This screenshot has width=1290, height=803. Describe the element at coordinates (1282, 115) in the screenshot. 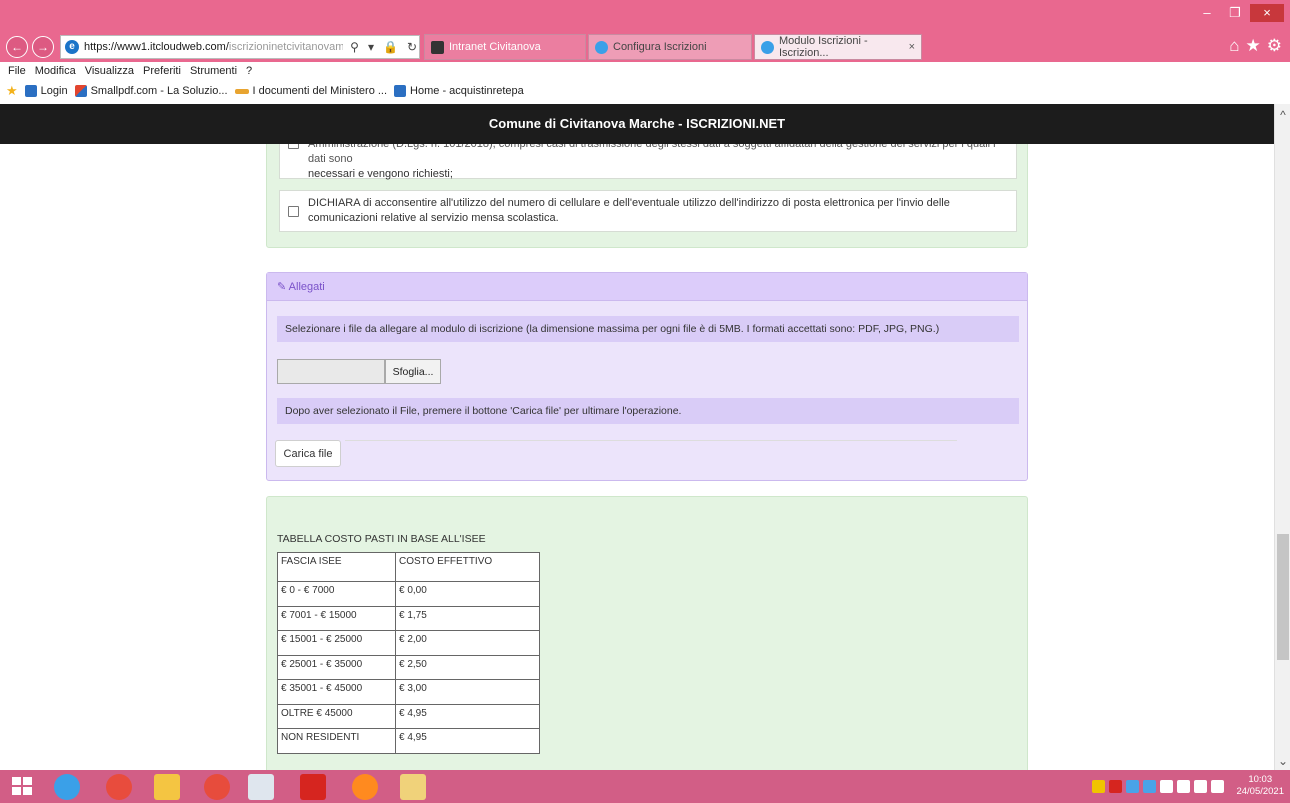

I see `scroll-up-arrow-icon: ^` at that location.